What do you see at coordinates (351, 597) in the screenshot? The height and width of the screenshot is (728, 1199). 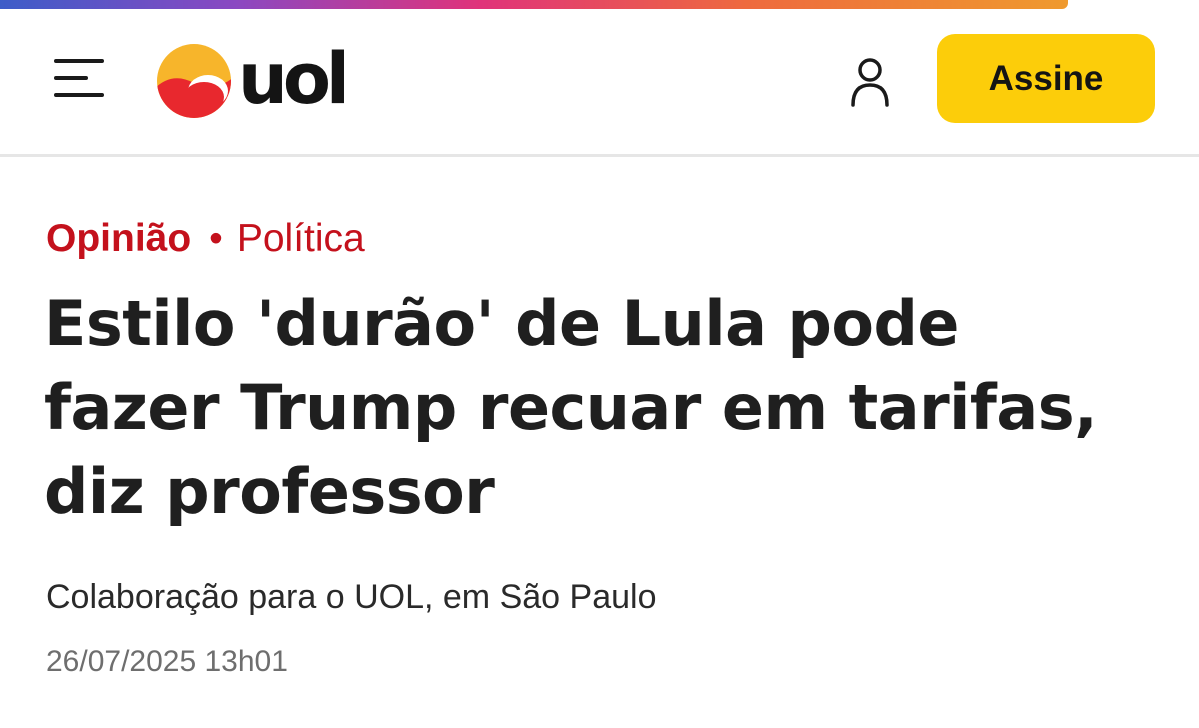 I see `article-byline: Colaboração para o UOL, em São Paulo` at bounding box center [351, 597].